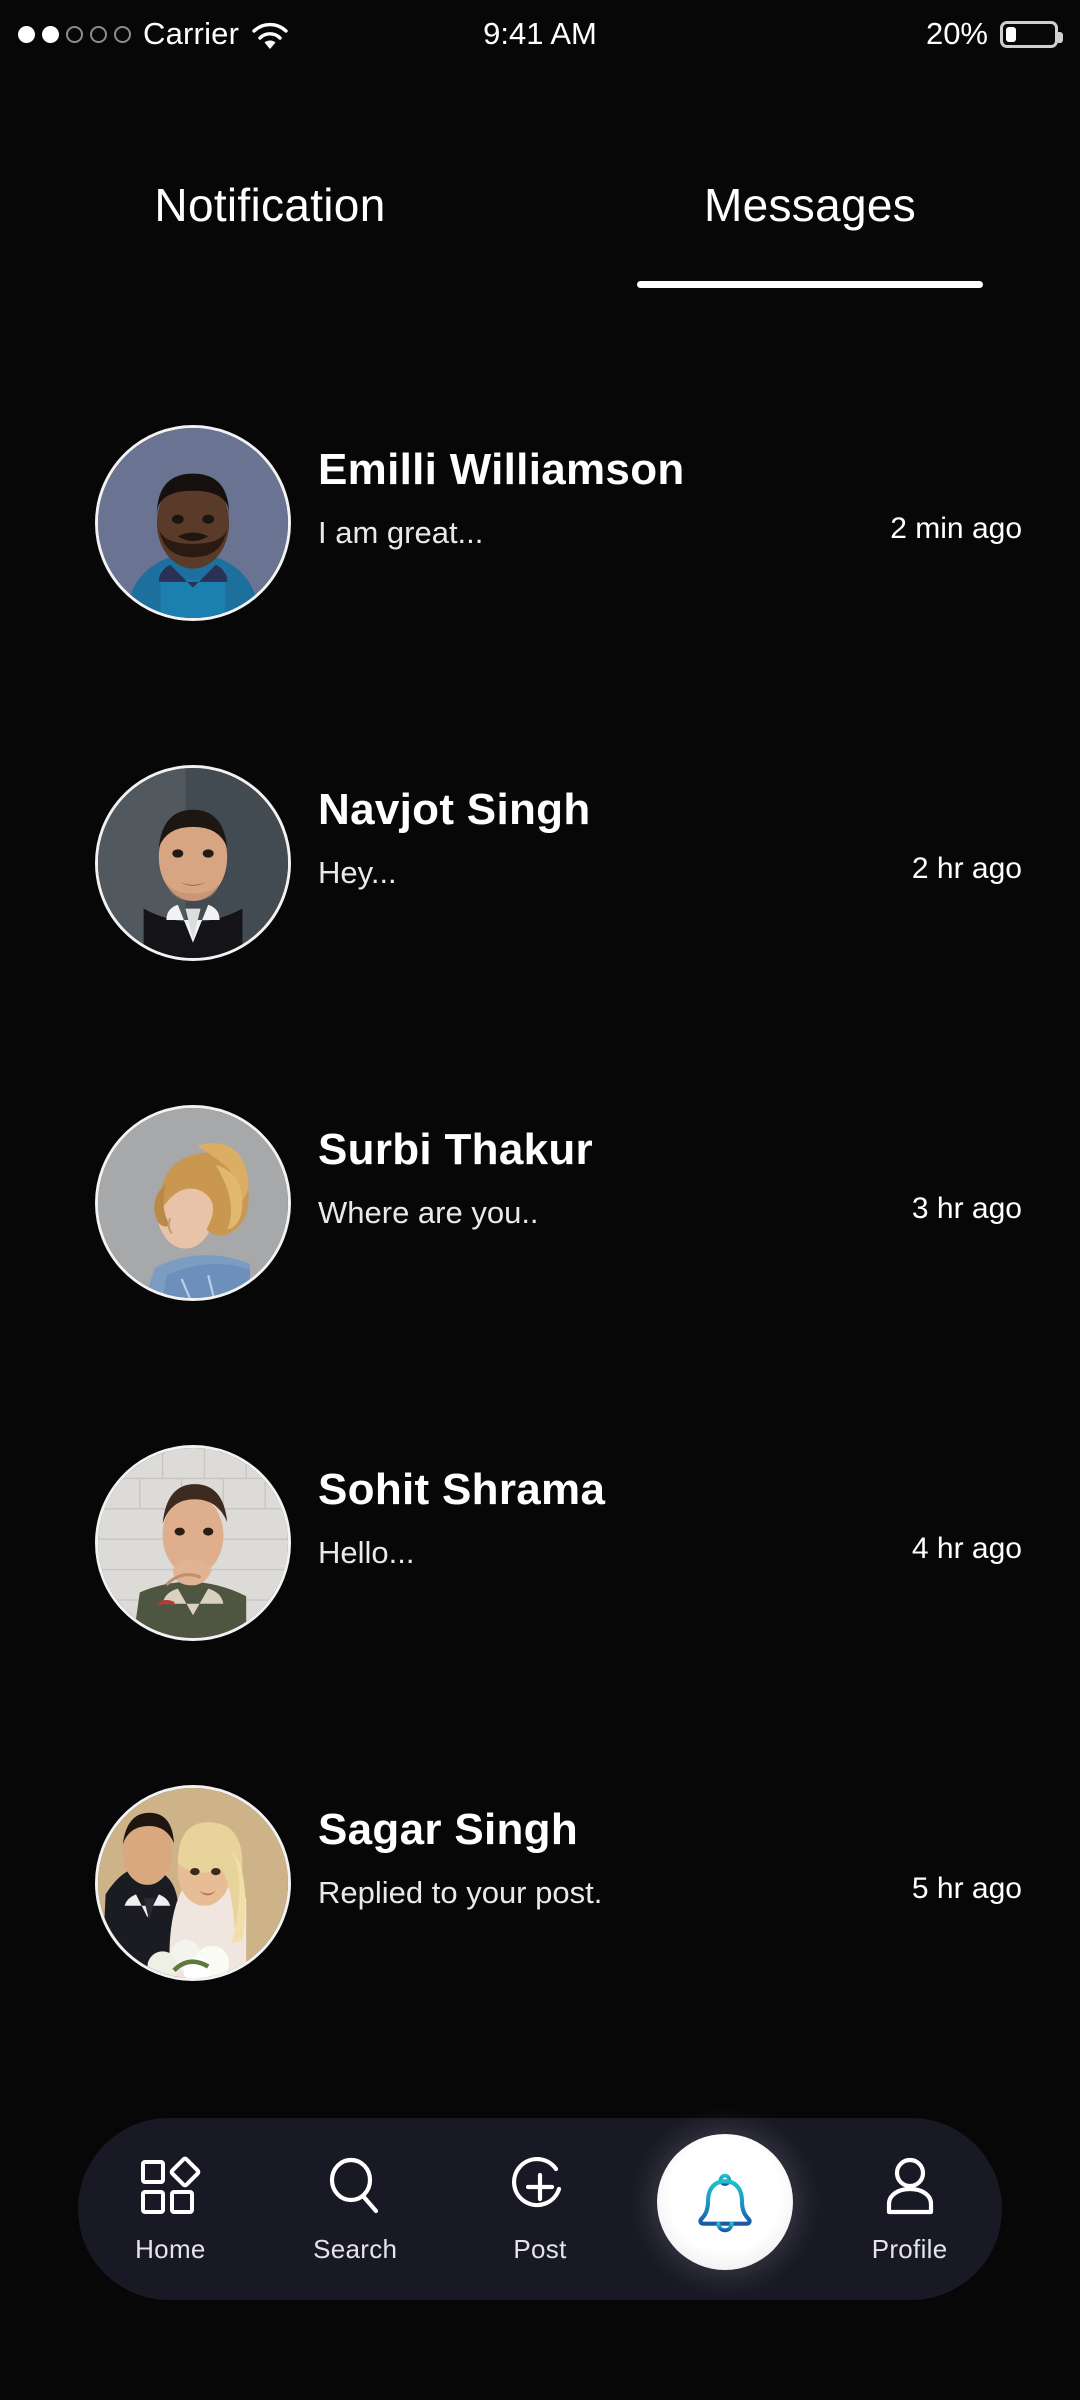 Image resolution: width=1080 pixels, height=2400 pixels. I want to click on message-snippet: Replied to your post., so click(460, 1892).